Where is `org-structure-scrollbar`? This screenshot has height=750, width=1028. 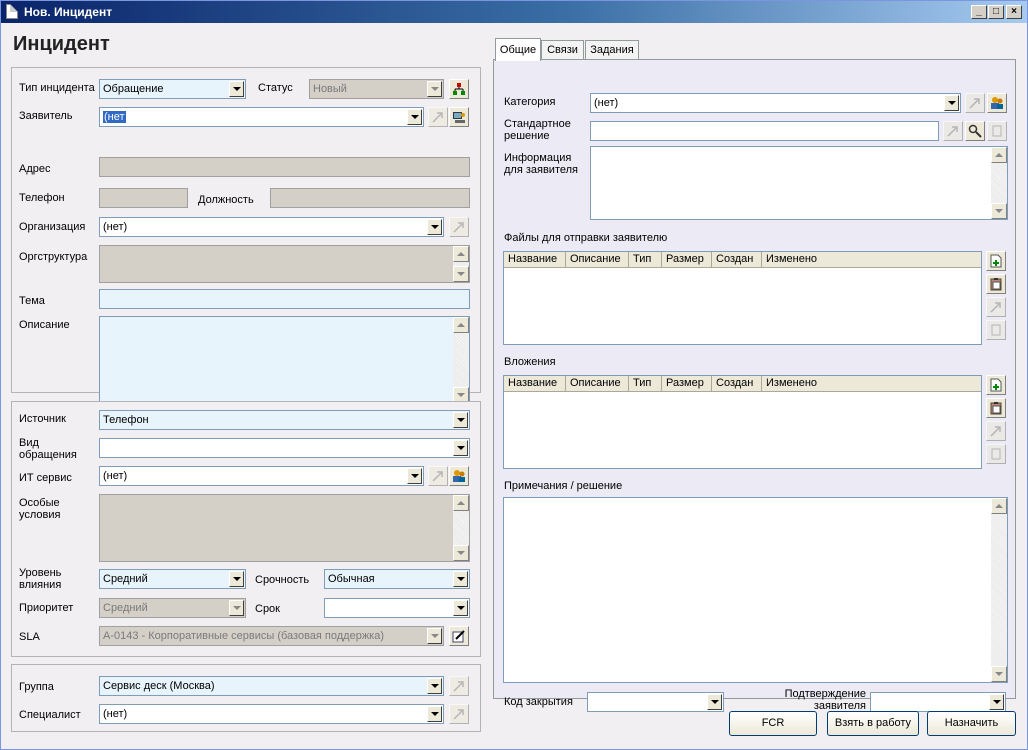 org-structure-scrollbar is located at coordinates (461, 264).